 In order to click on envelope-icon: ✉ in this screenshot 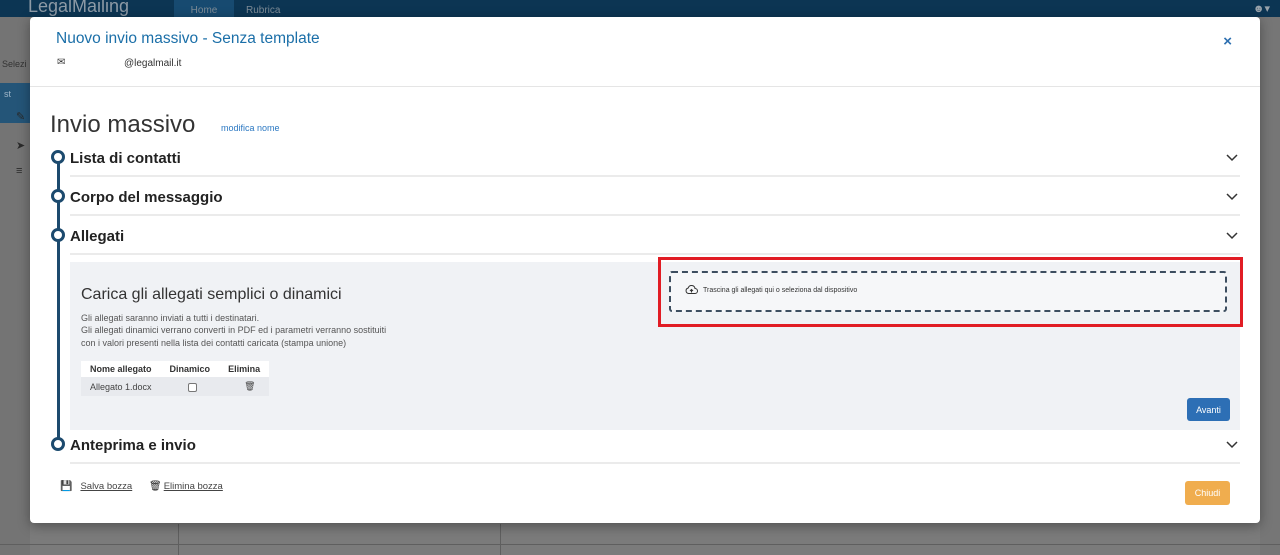, I will do `click(61, 62)`.